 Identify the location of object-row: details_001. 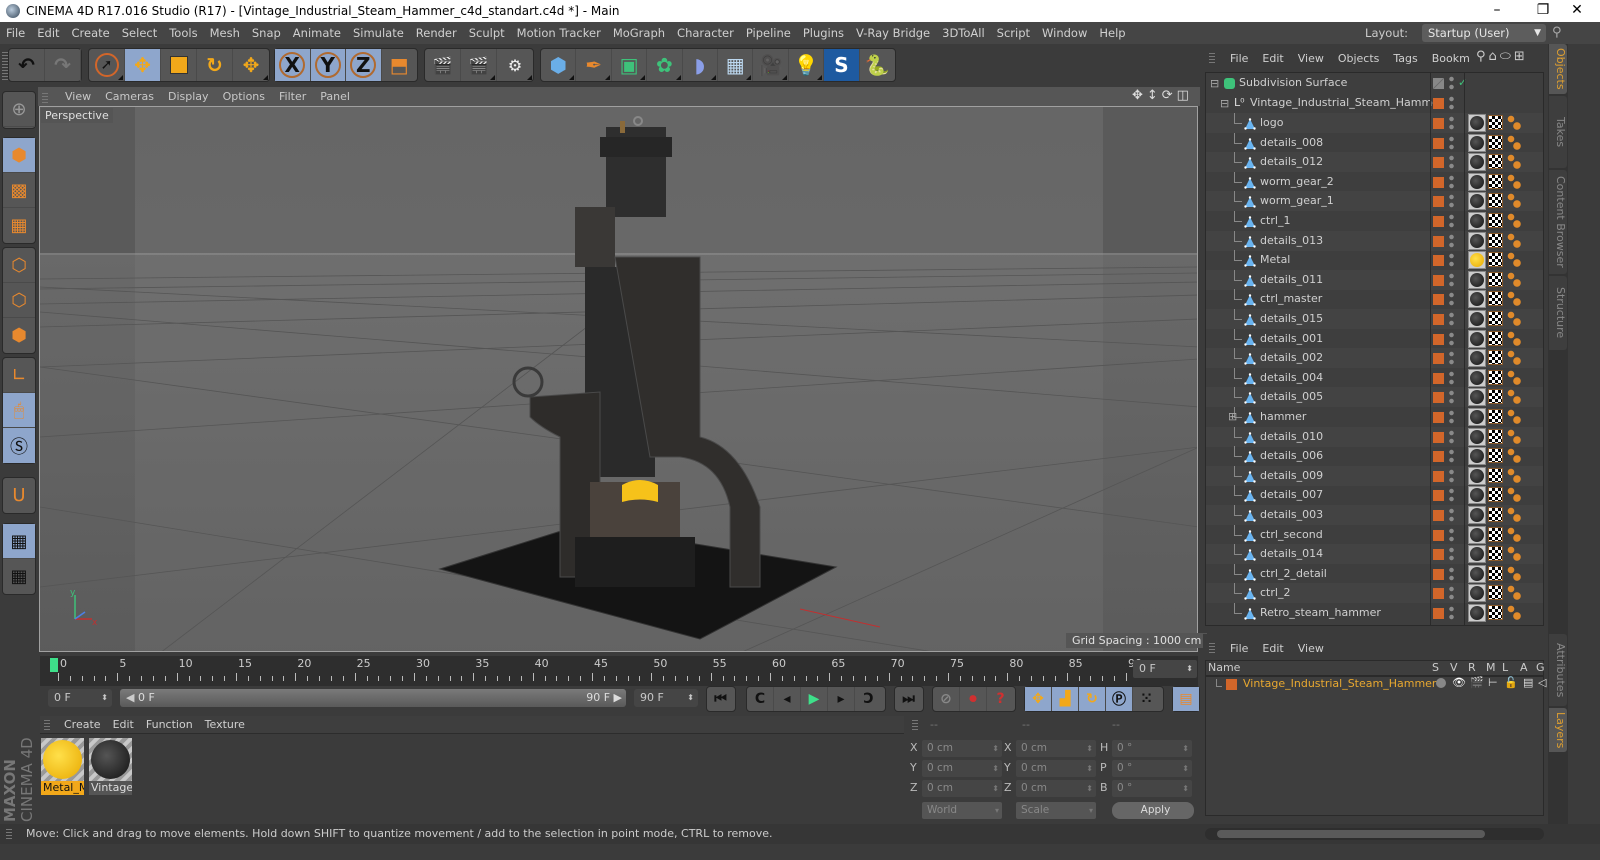
(1374, 338).